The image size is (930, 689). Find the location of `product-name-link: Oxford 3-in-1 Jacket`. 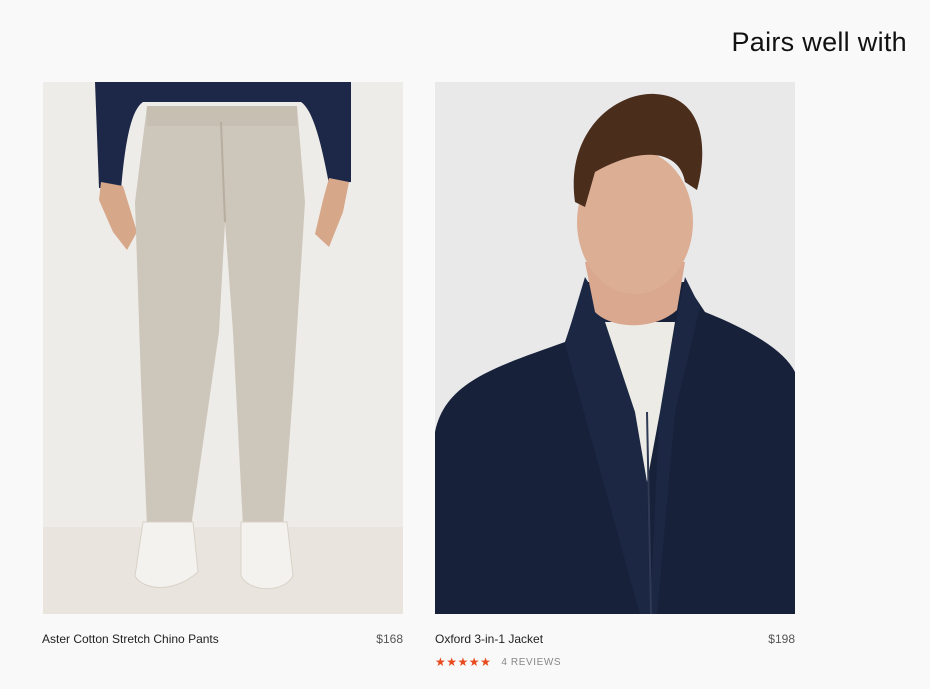

product-name-link: Oxford 3-in-1 Jacket is located at coordinates (489, 639).